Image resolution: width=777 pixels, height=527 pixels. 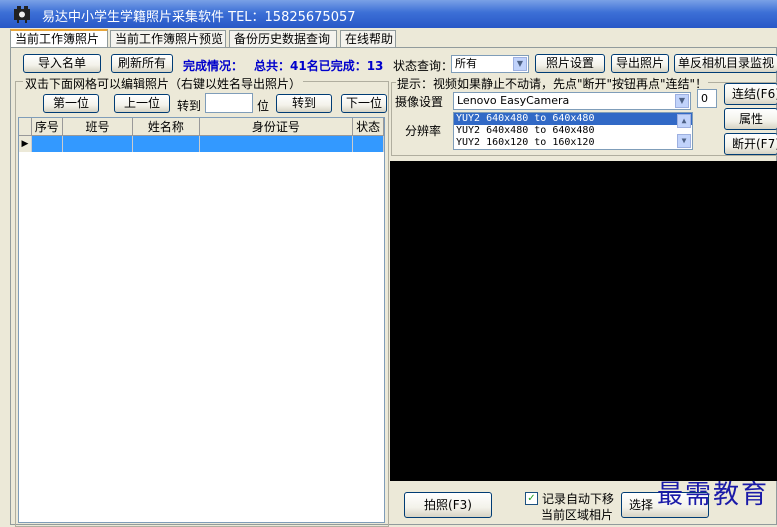 What do you see at coordinates (168, 39) in the screenshot?
I see `tab-photo-preview: 当前工作簿照片预览` at bounding box center [168, 39].